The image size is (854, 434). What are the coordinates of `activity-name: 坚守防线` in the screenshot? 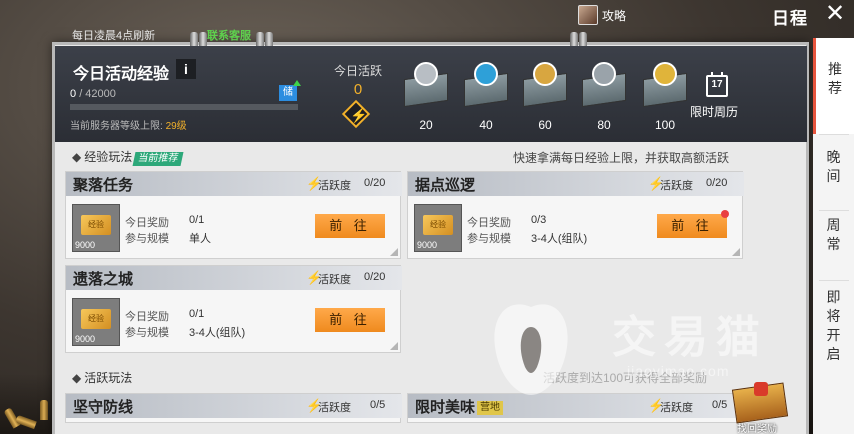 It's located at (103, 407).